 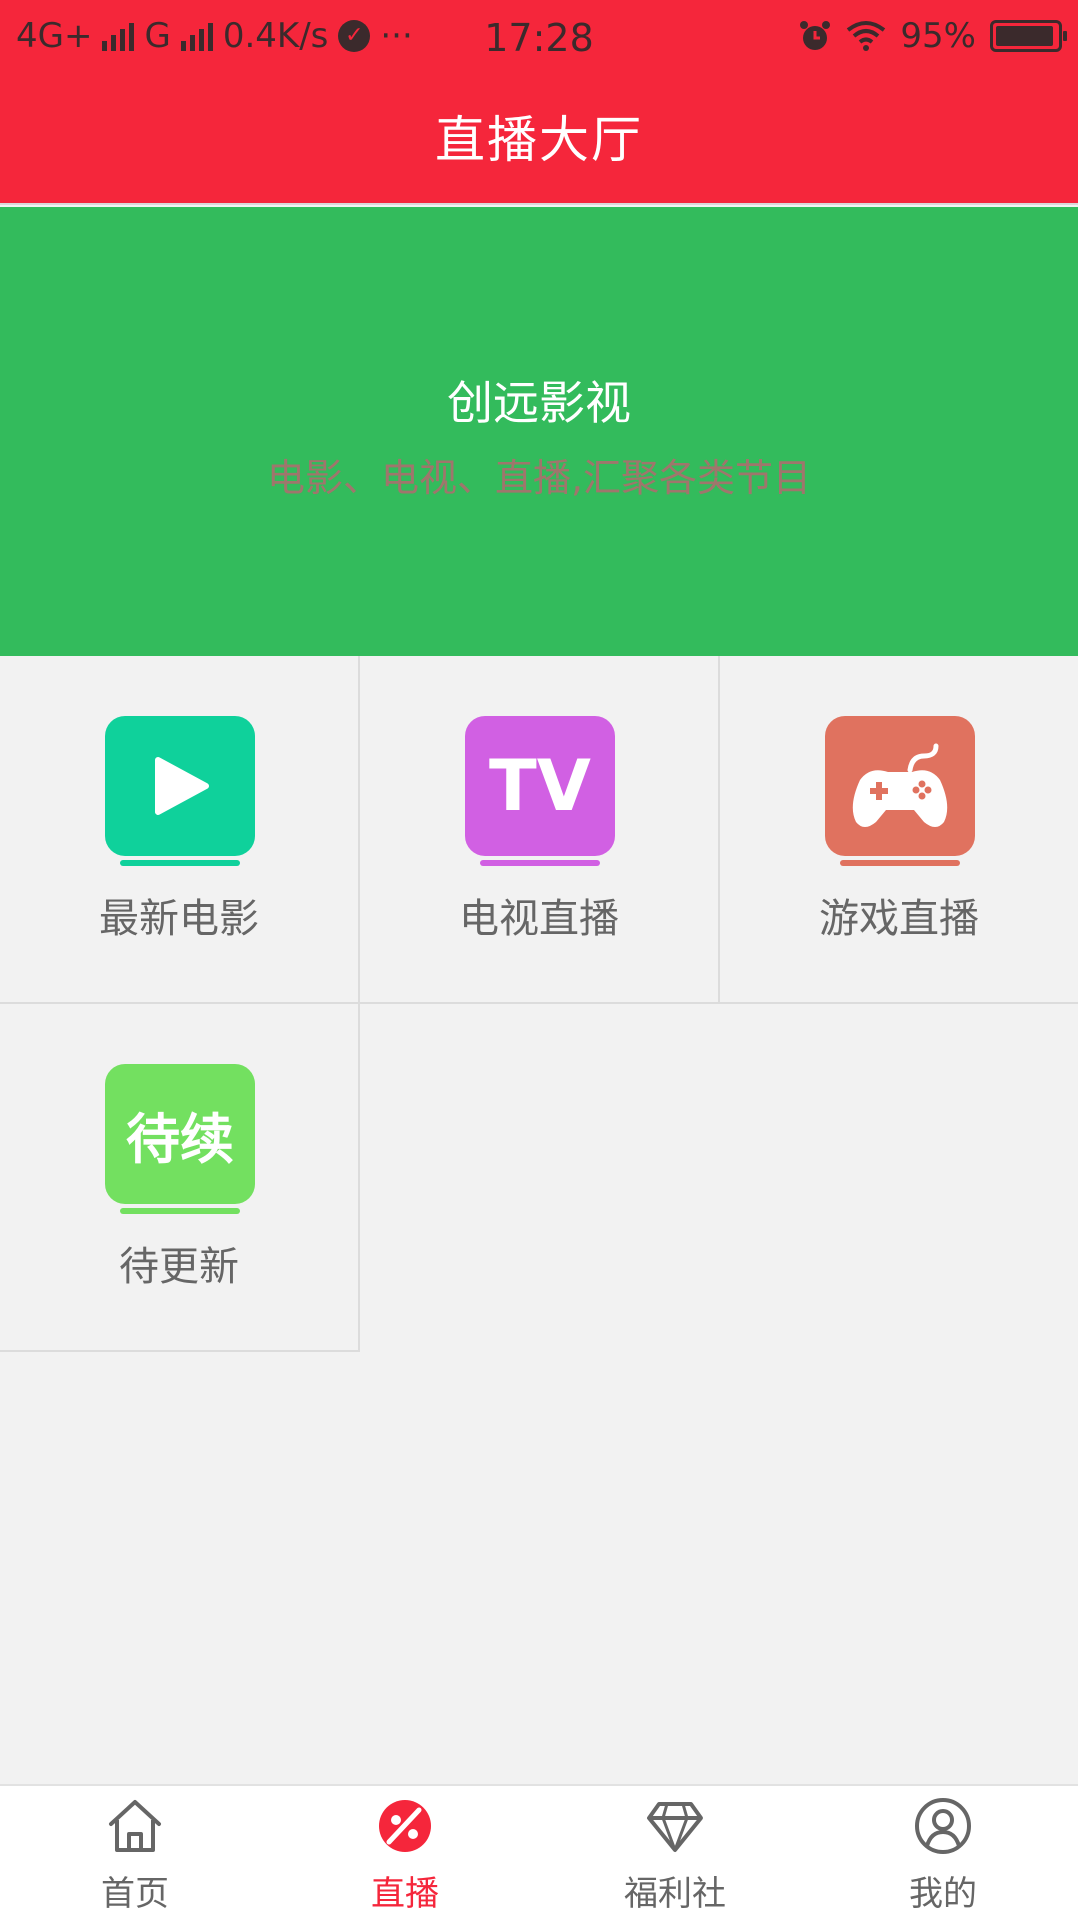 I want to click on play-icon, so click(x=180, y=786).